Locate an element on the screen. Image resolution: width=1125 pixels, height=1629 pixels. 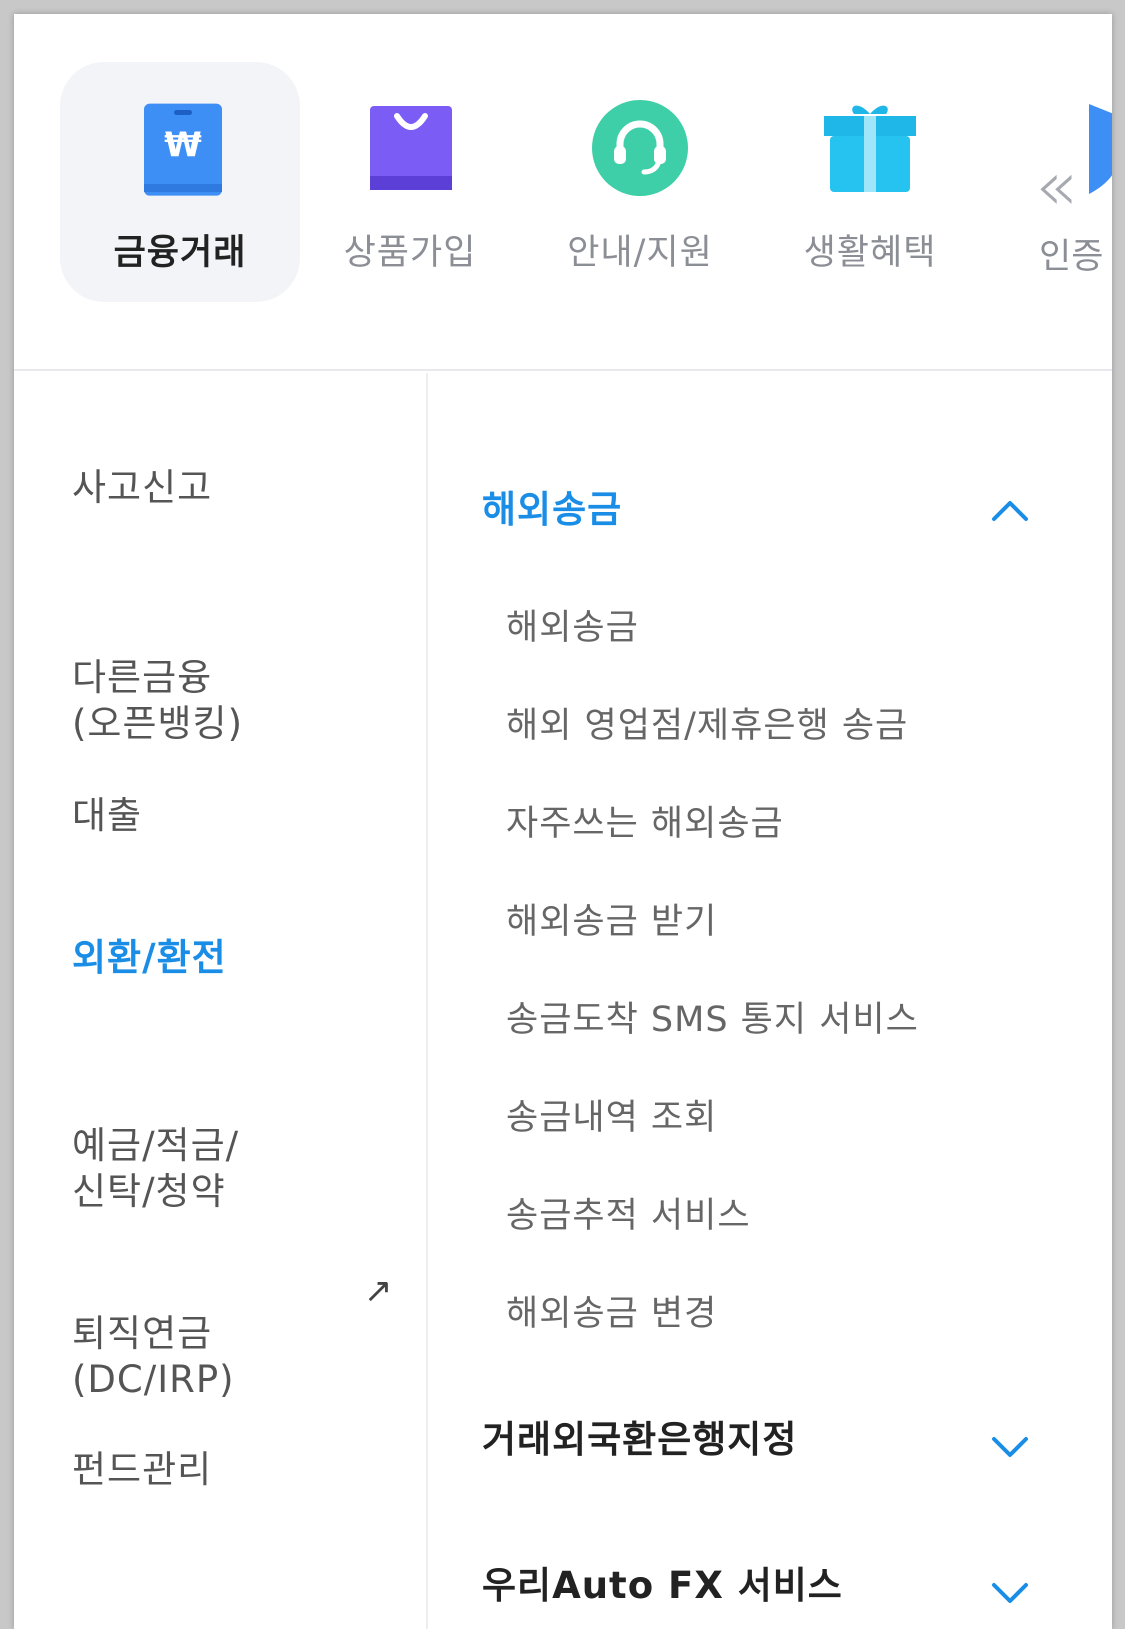
category-authentication: 인증 is located at coordinates (1075, 190).